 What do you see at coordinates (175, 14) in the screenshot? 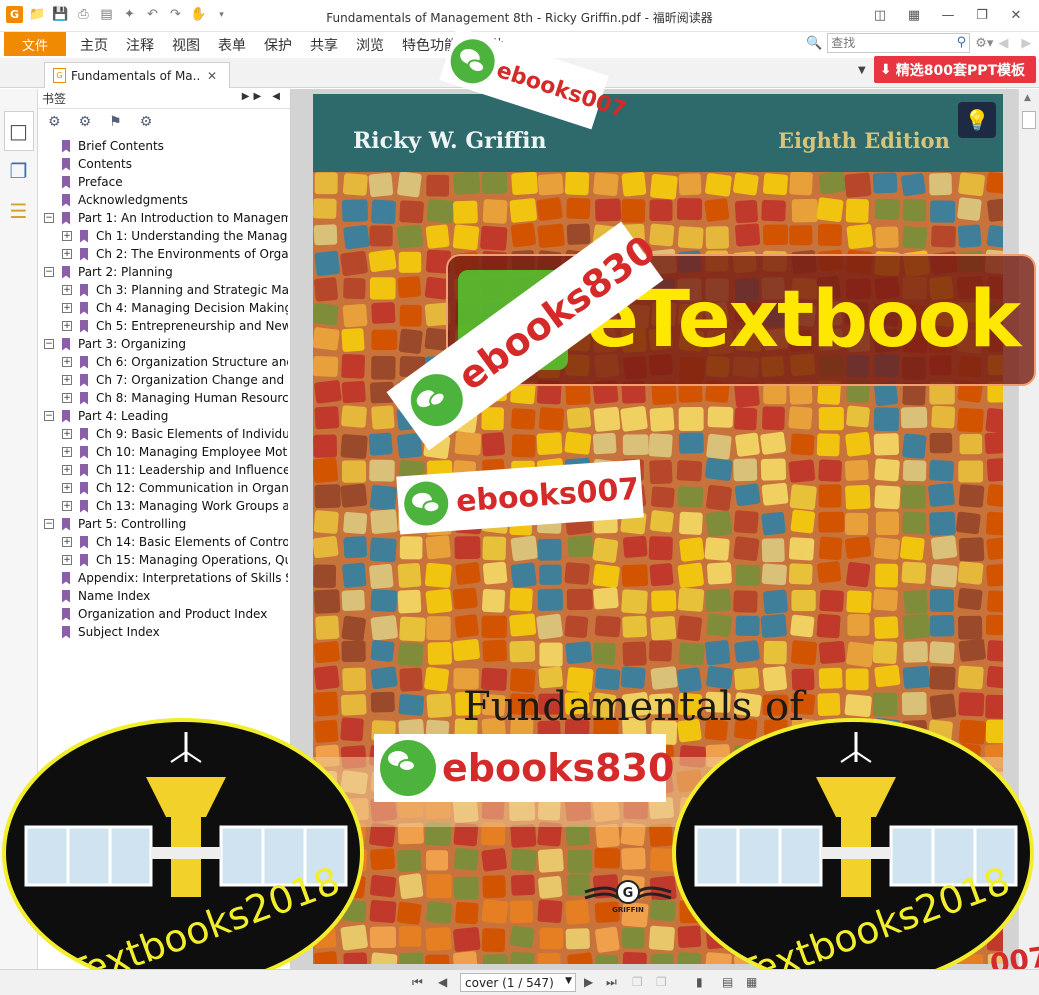
I see `redo-icon: ↷` at bounding box center [175, 14].